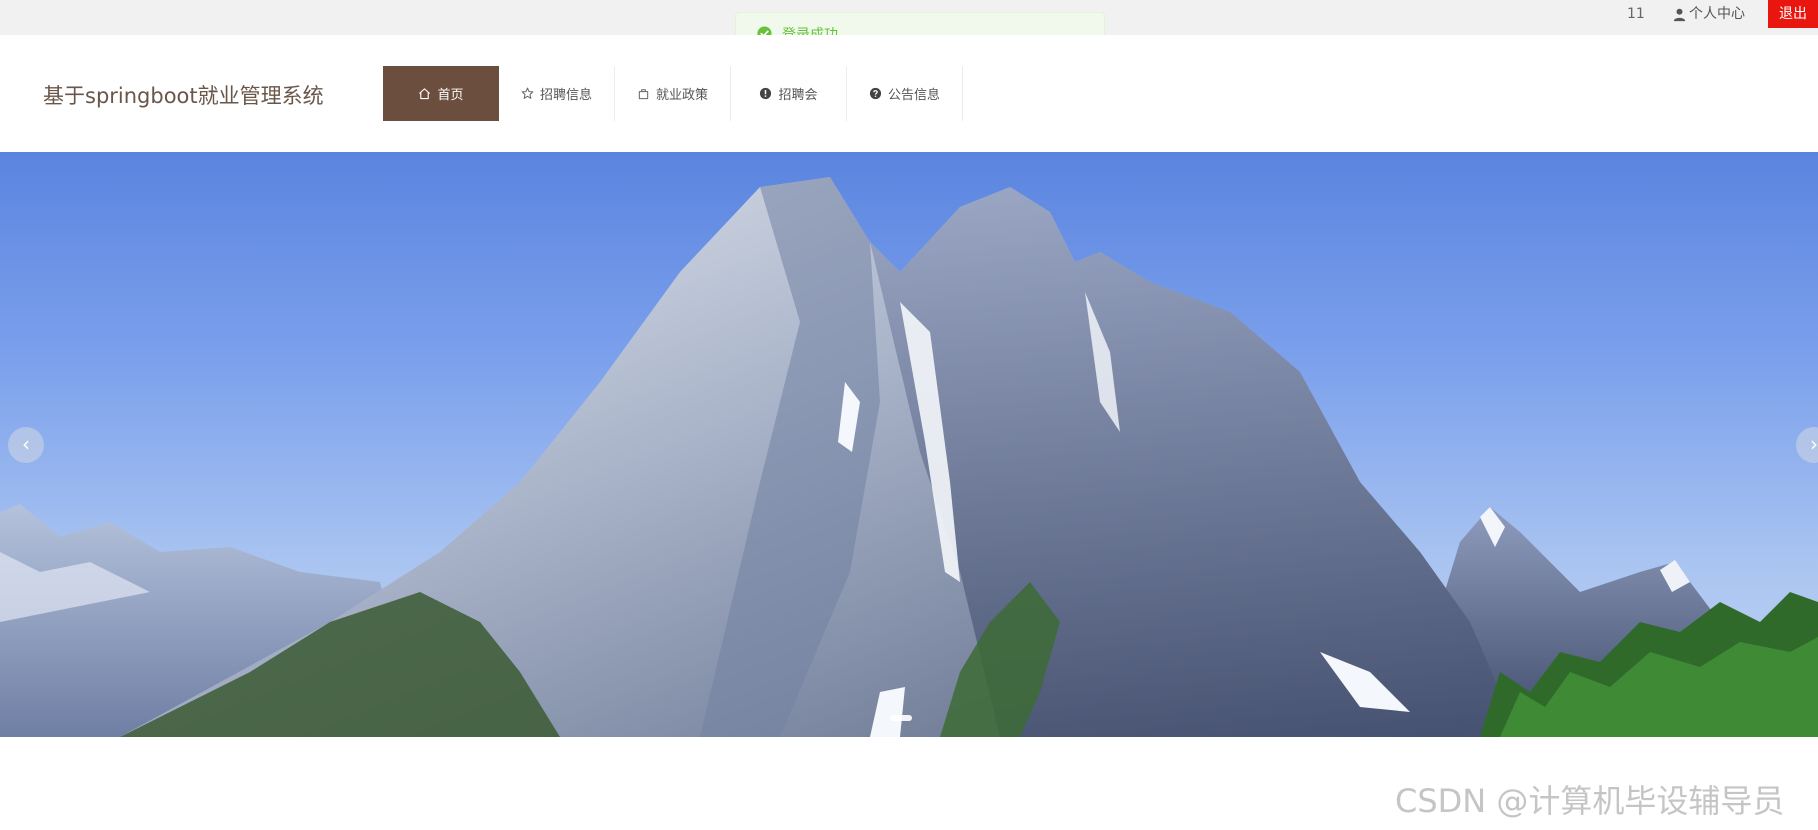 This screenshot has width=1818, height=830. I want to click on logout-button: 退出, so click(1793, 14).